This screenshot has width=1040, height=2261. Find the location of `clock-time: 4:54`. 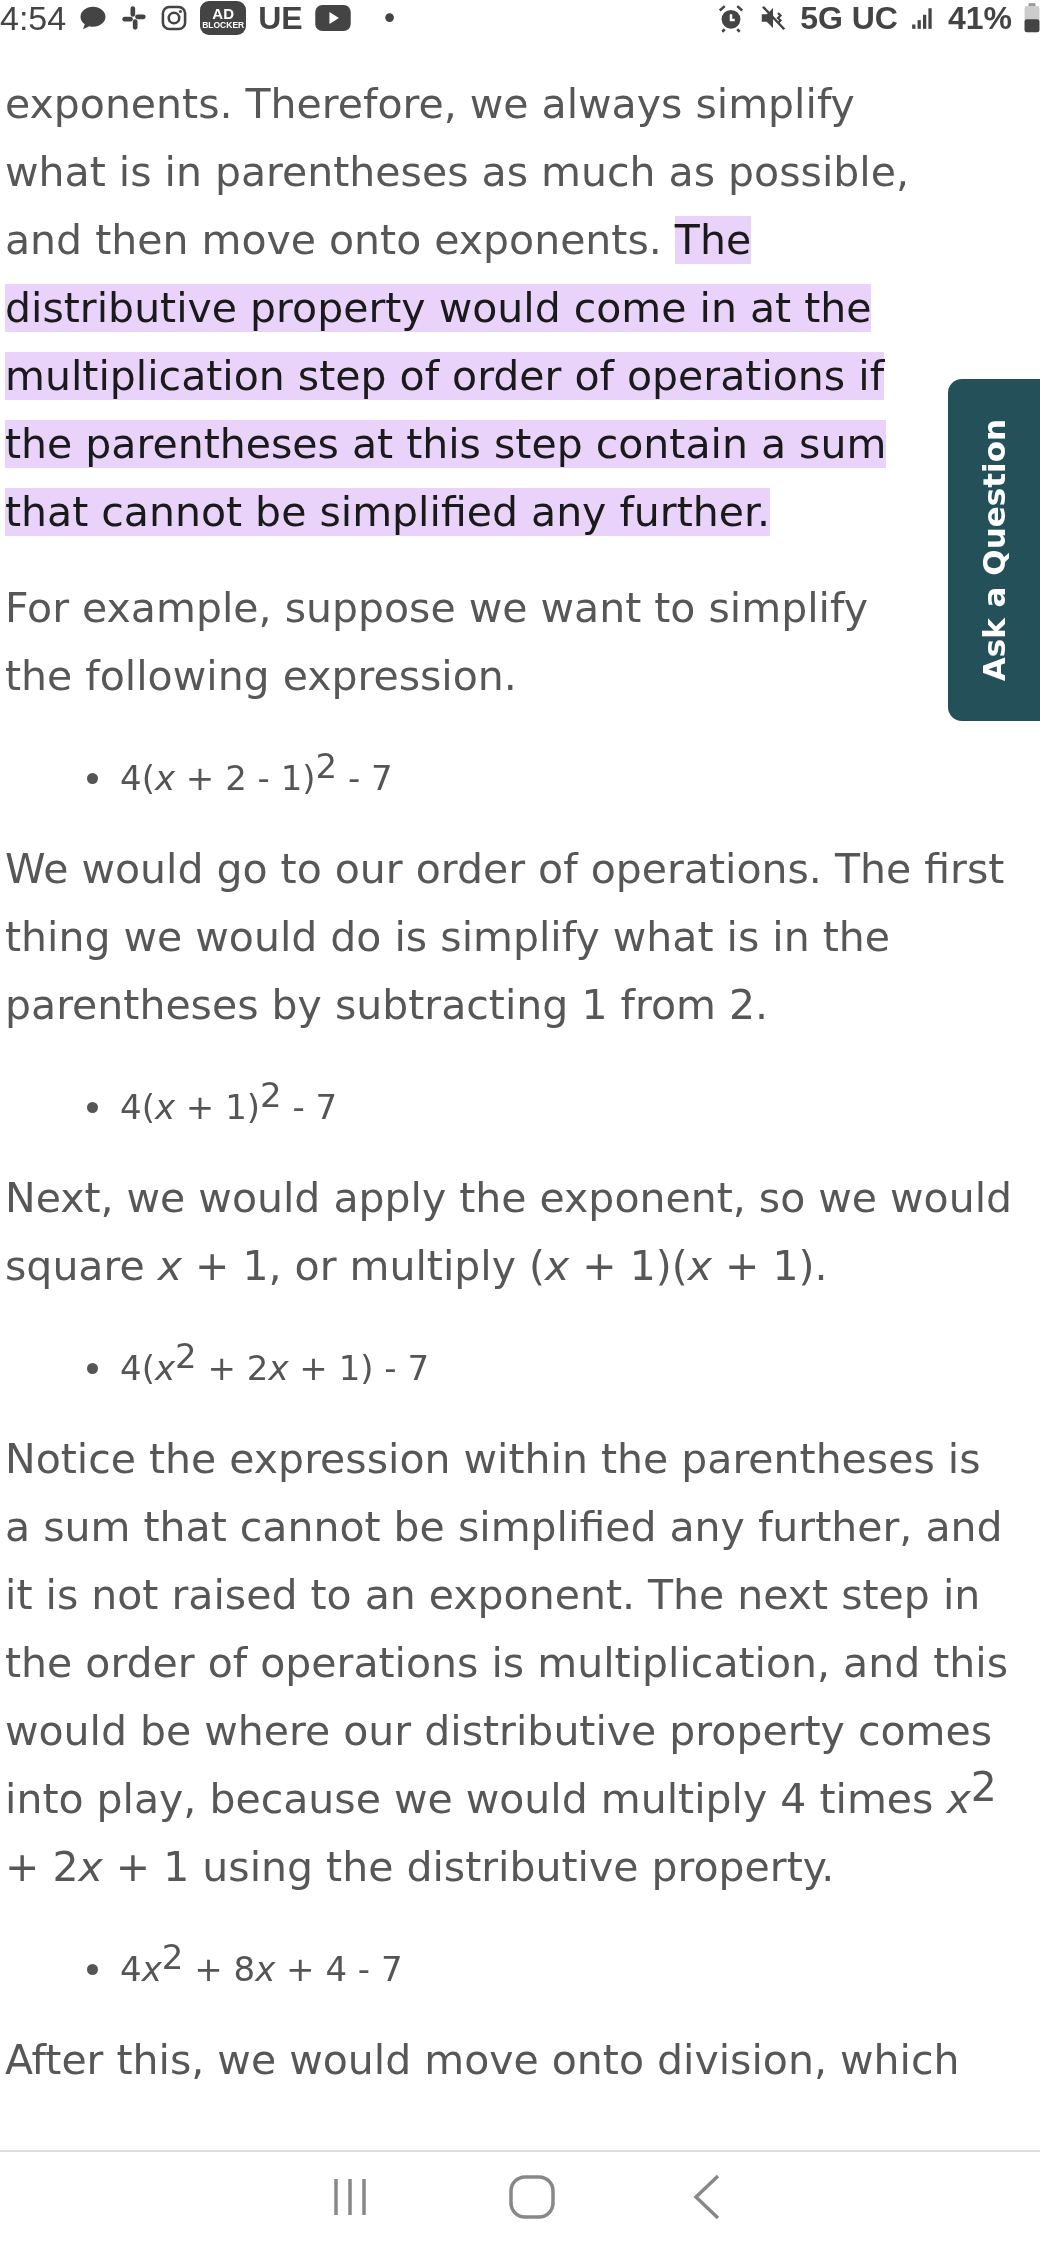

clock-time: 4:54 is located at coordinates (33, 19).